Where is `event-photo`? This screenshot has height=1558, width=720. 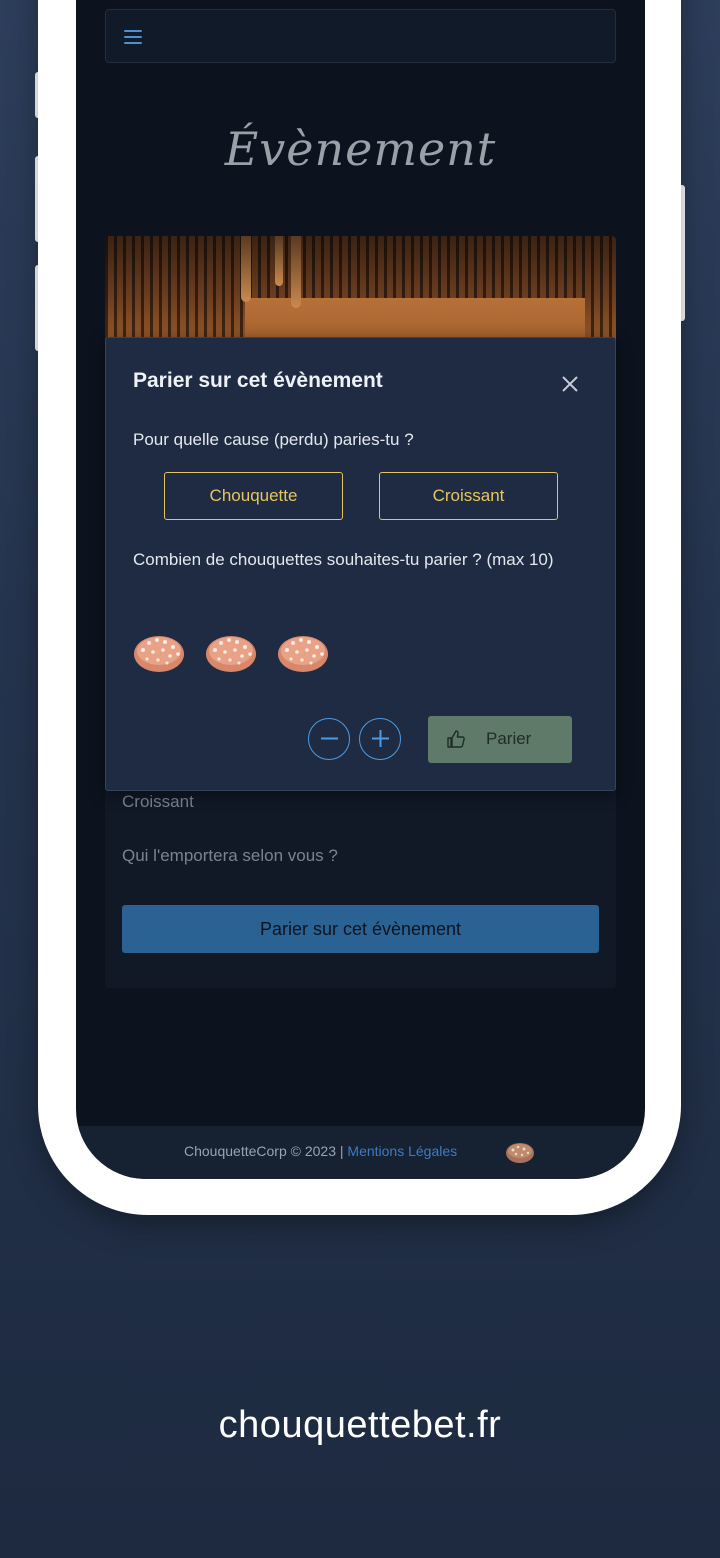 event-photo is located at coordinates (360, 291).